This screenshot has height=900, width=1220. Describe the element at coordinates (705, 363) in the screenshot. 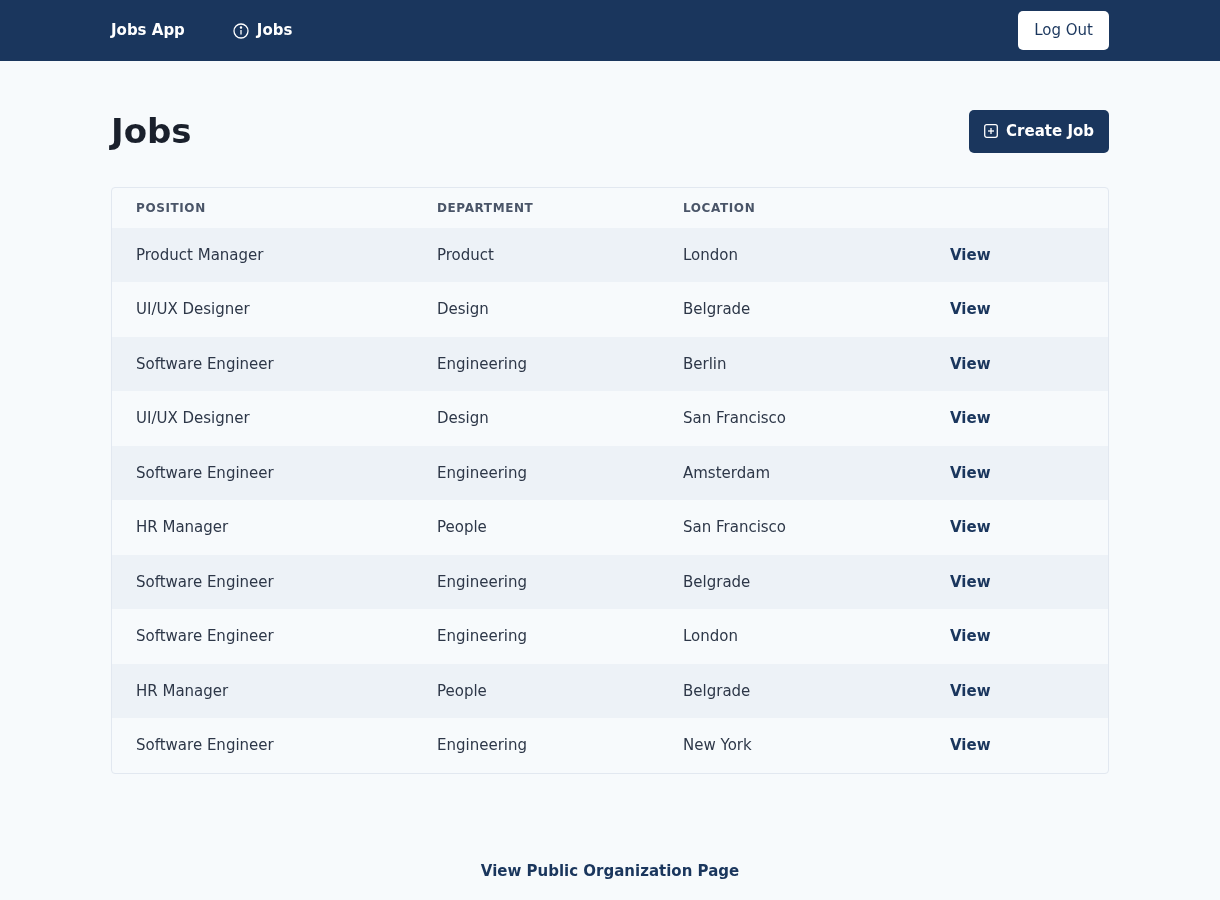

I see `table-cell: Berlin` at that location.